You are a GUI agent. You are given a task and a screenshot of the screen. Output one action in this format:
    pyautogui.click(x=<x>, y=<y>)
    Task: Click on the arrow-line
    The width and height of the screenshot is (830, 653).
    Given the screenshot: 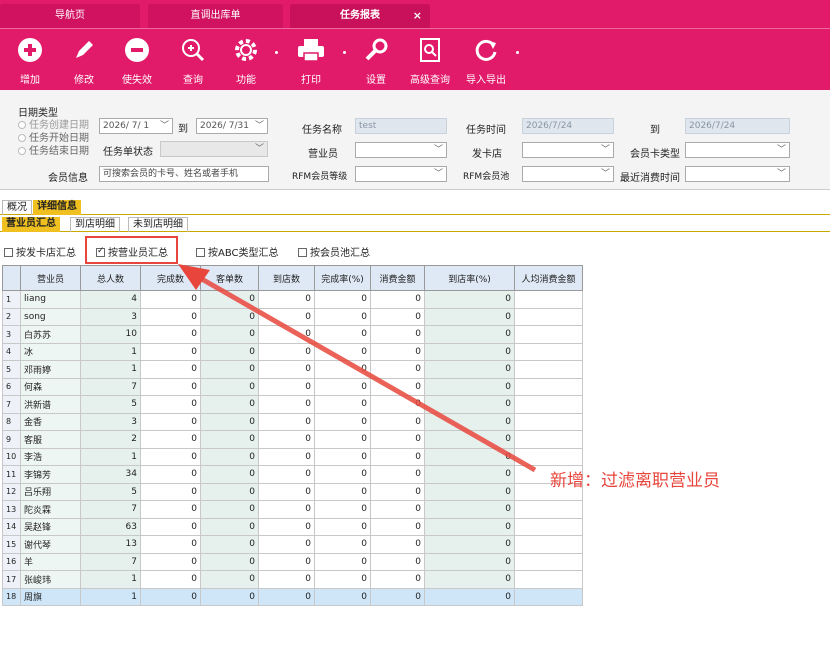 What is the action you would take?
    pyautogui.click(x=367, y=374)
    